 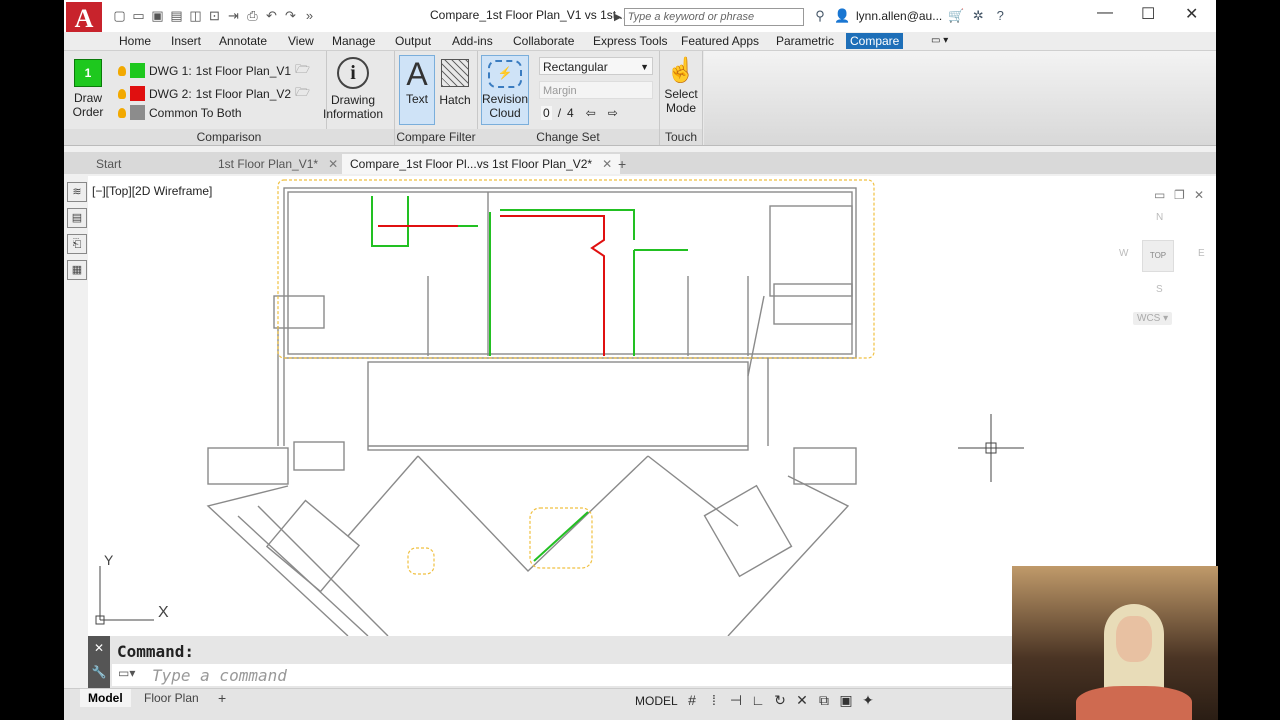 What do you see at coordinates (591, 113) in the screenshot?
I see `previous-change-icon: ⇦` at bounding box center [591, 113].